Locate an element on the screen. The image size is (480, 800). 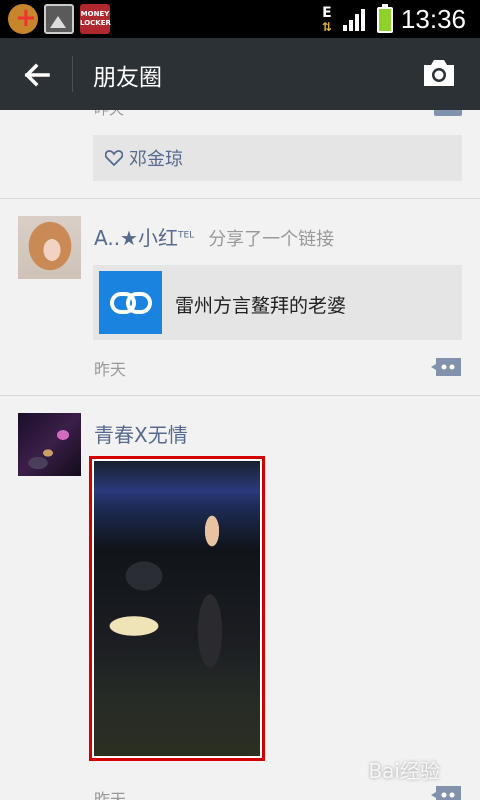
app-plus-icon is located at coordinates (23, 19).